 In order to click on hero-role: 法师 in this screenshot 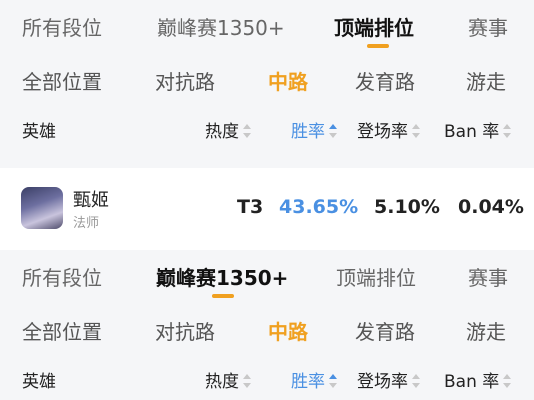, I will do `click(86, 223)`.